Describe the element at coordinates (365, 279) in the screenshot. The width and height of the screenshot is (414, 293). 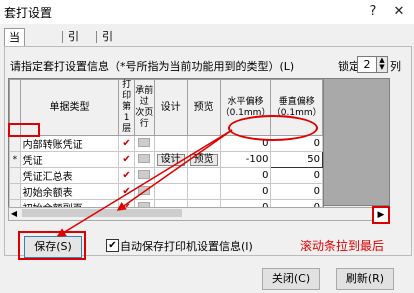
I see `refresh-button: 刷新(R)` at that location.